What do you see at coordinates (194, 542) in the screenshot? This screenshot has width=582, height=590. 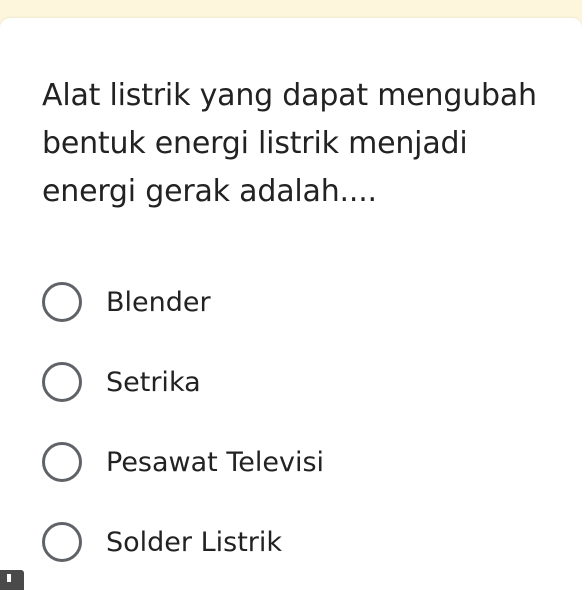 I see `option-label: Solder Listrik` at bounding box center [194, 542].